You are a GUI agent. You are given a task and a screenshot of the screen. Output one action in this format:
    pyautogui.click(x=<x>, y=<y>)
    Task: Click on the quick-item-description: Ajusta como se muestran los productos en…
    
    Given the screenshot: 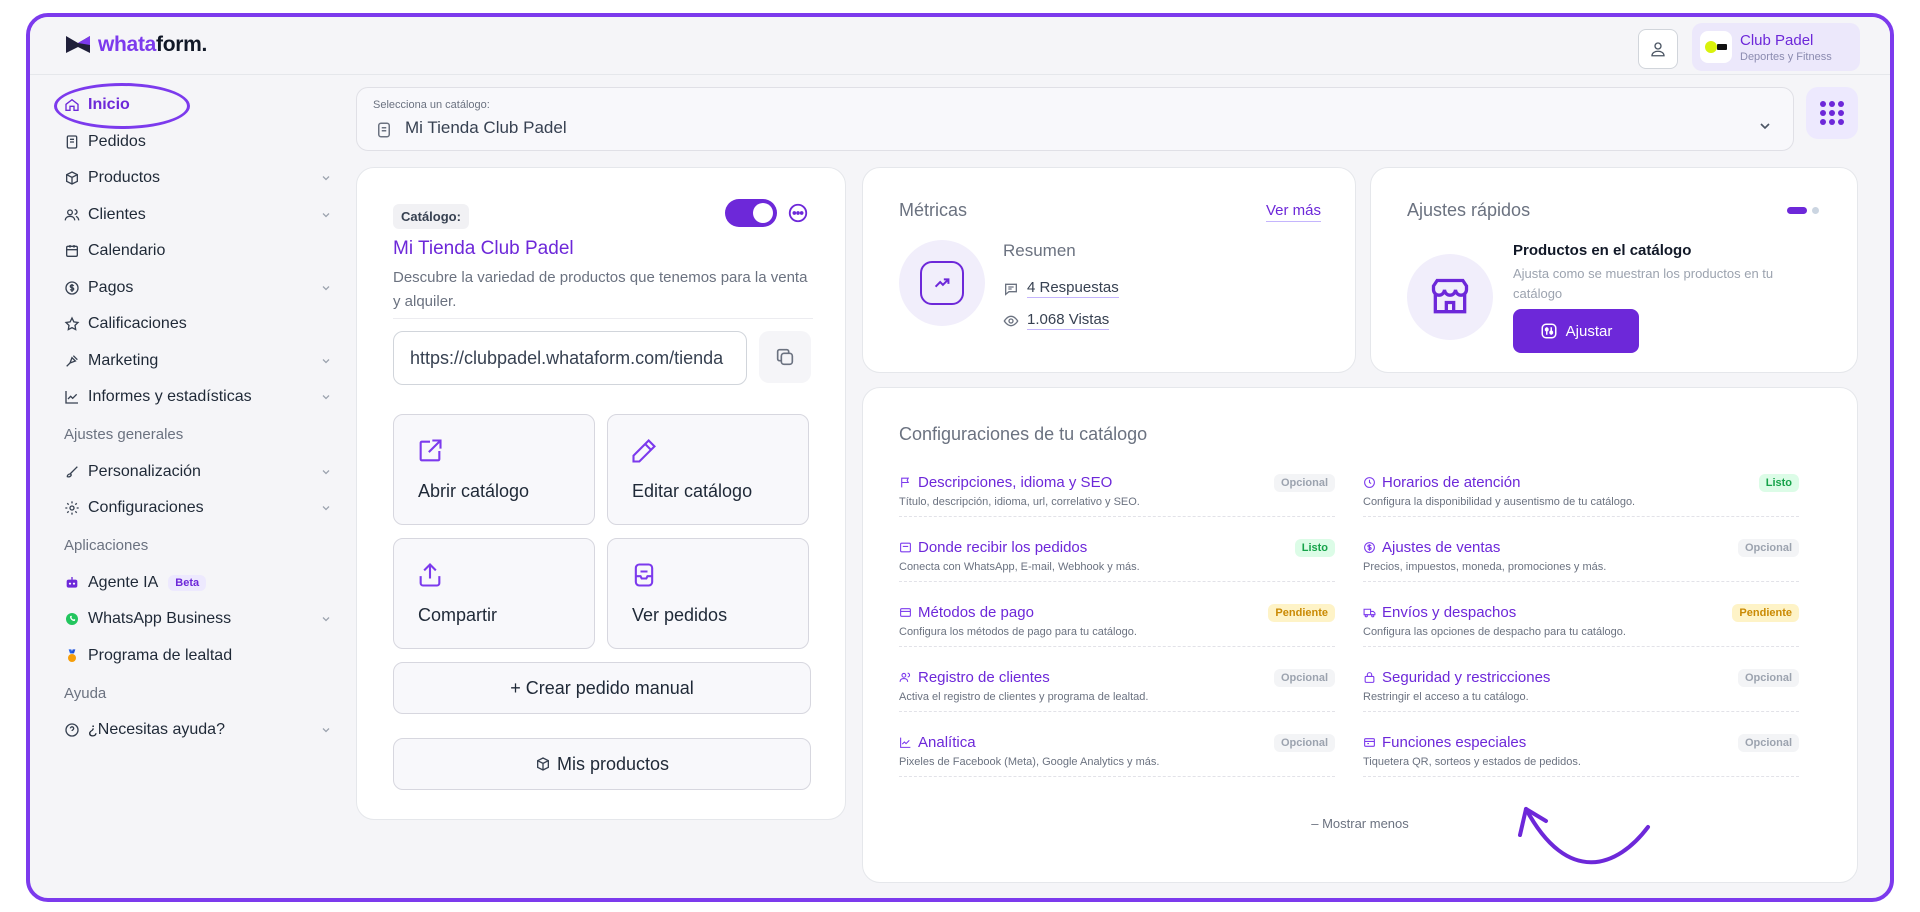 What is the action you would take?
    pyautogui.click(x=1643, y=283)
    